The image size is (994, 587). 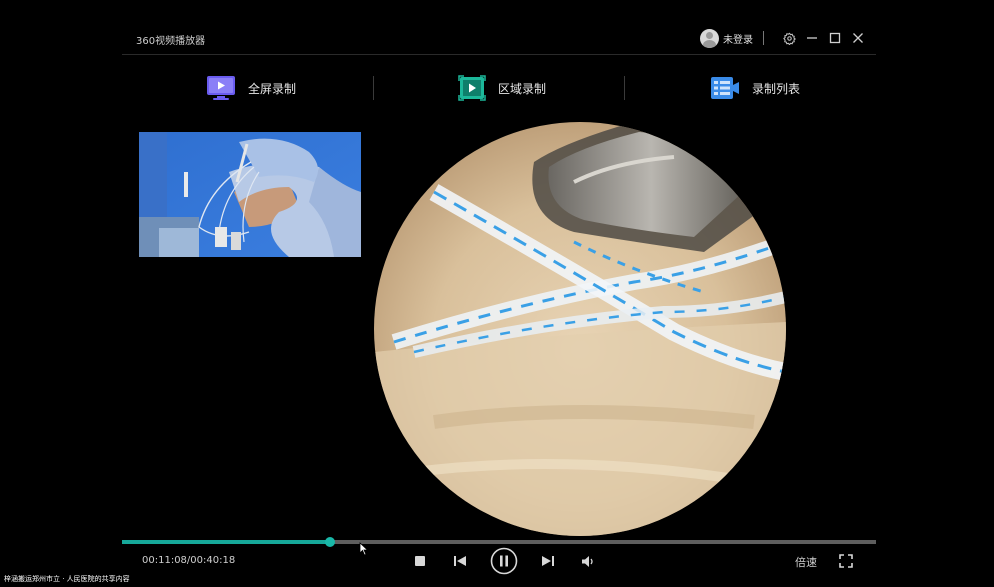 What do you see at coordinates (846, 561) in the screenshot?
I see `fullscreen-icon` at bounding box center [846, 561].